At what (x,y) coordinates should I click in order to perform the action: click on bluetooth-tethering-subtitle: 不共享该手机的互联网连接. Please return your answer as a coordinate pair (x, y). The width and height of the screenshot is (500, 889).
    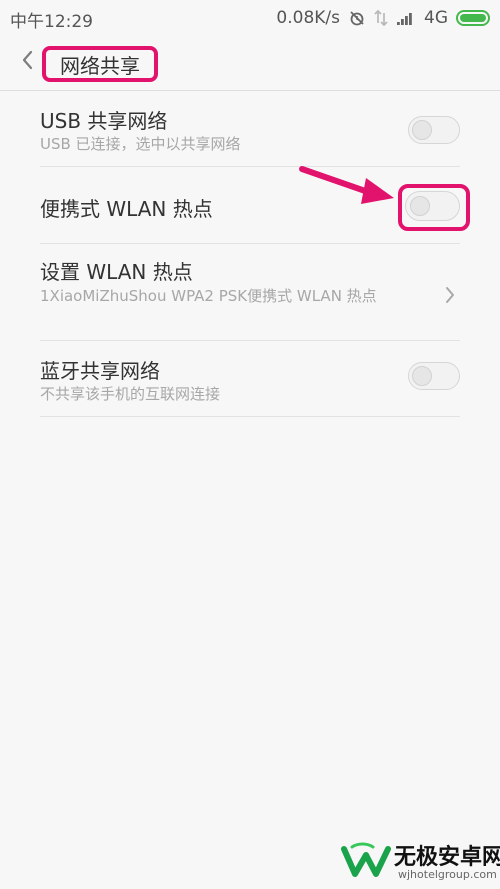
    Looking at the image, I should click on (130, 394).